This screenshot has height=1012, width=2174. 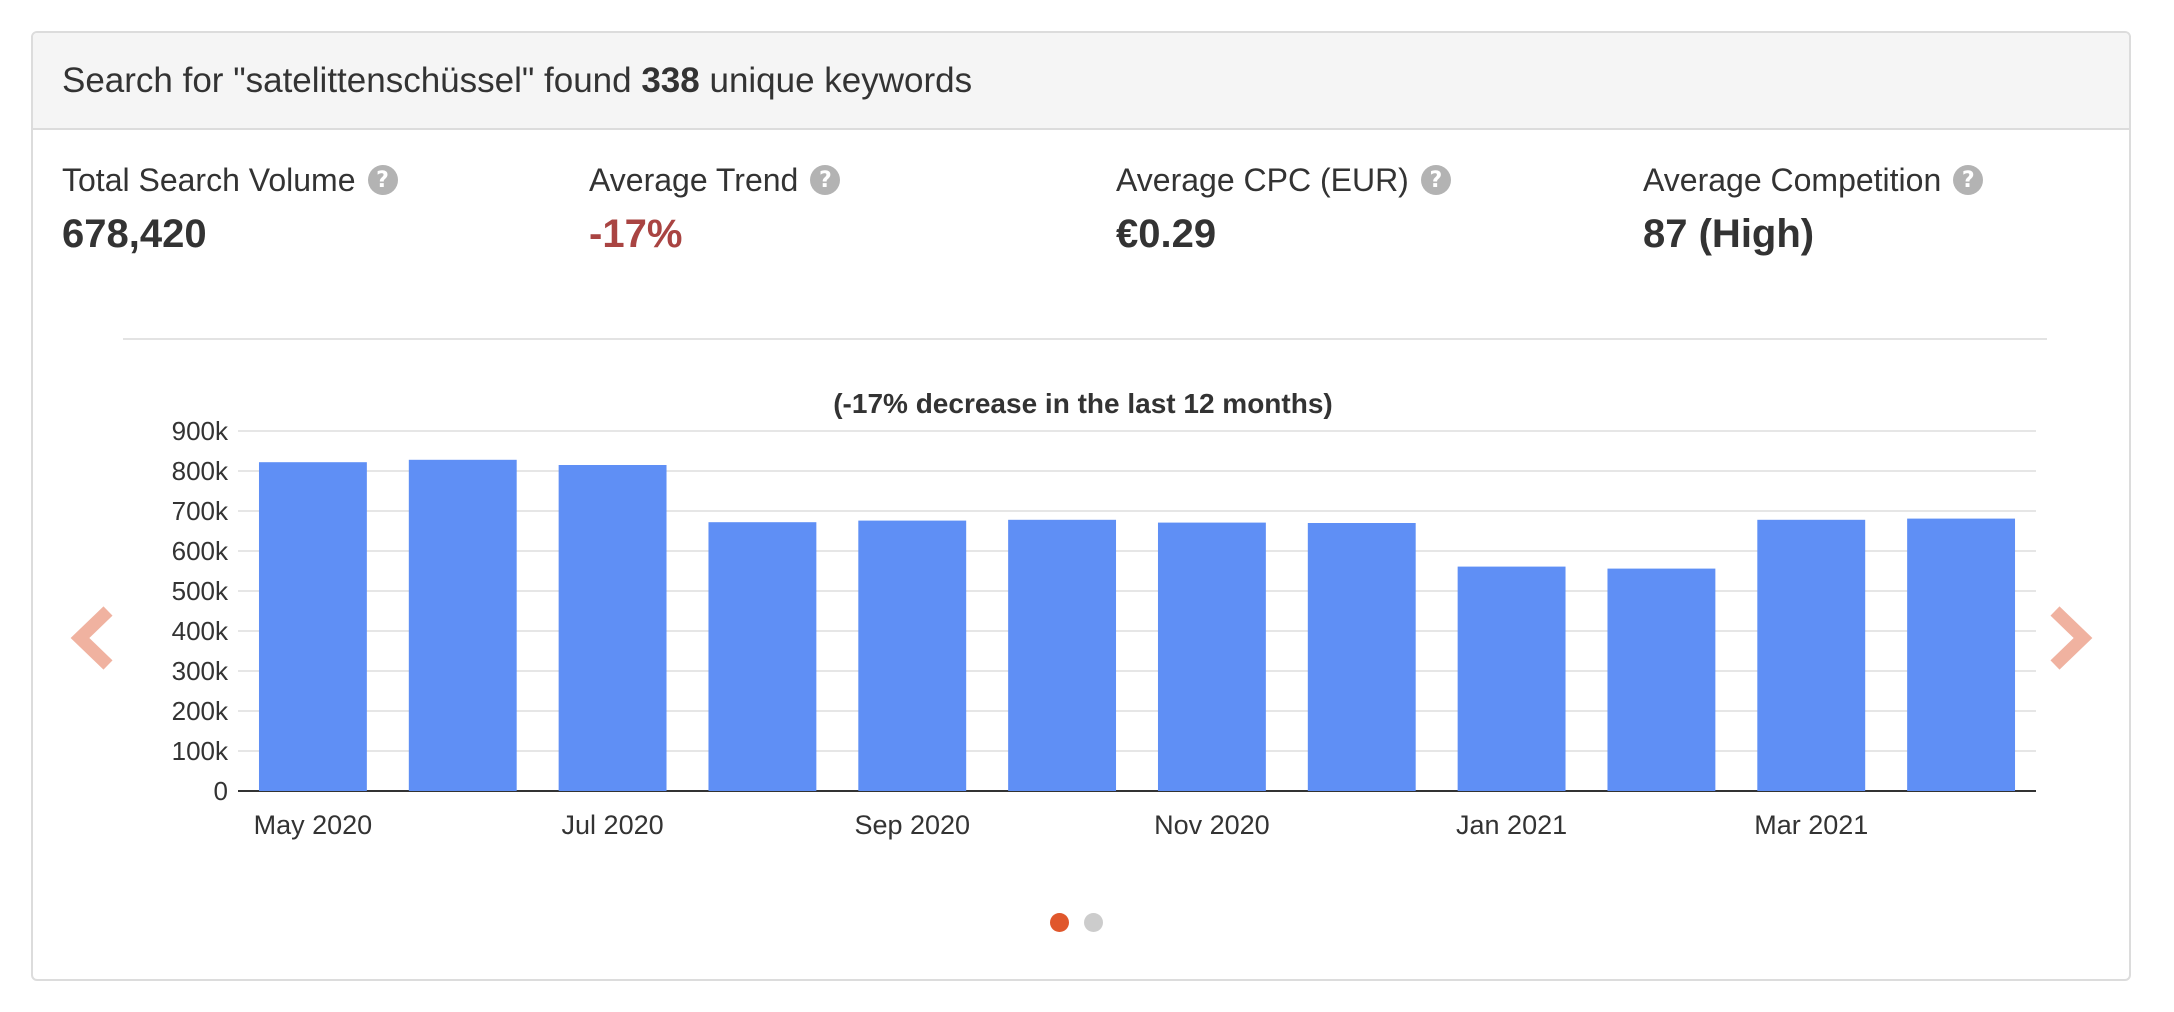 I want to click on chevron-left-icon, so click(x=94, y=638).